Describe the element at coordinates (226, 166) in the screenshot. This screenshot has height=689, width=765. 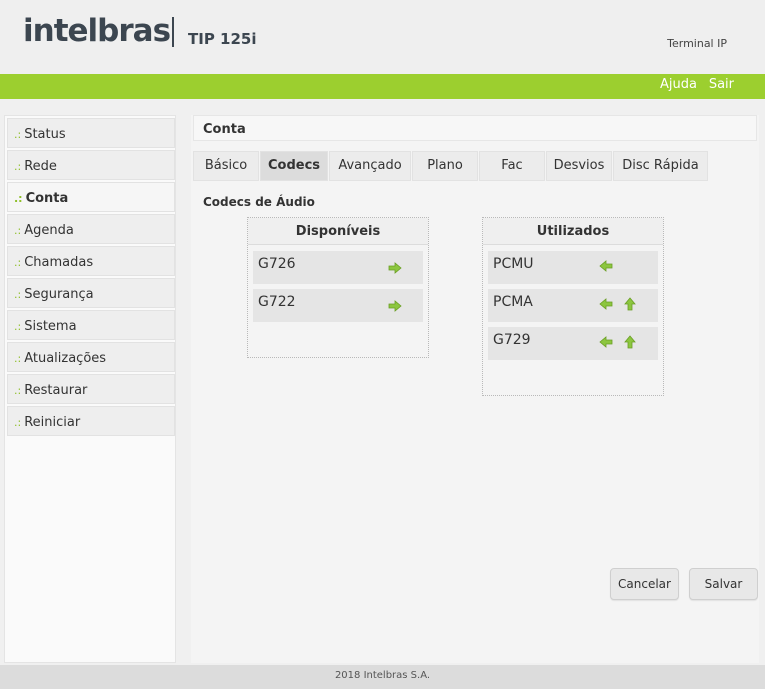
I see `tab-basico: Básico` at that location.